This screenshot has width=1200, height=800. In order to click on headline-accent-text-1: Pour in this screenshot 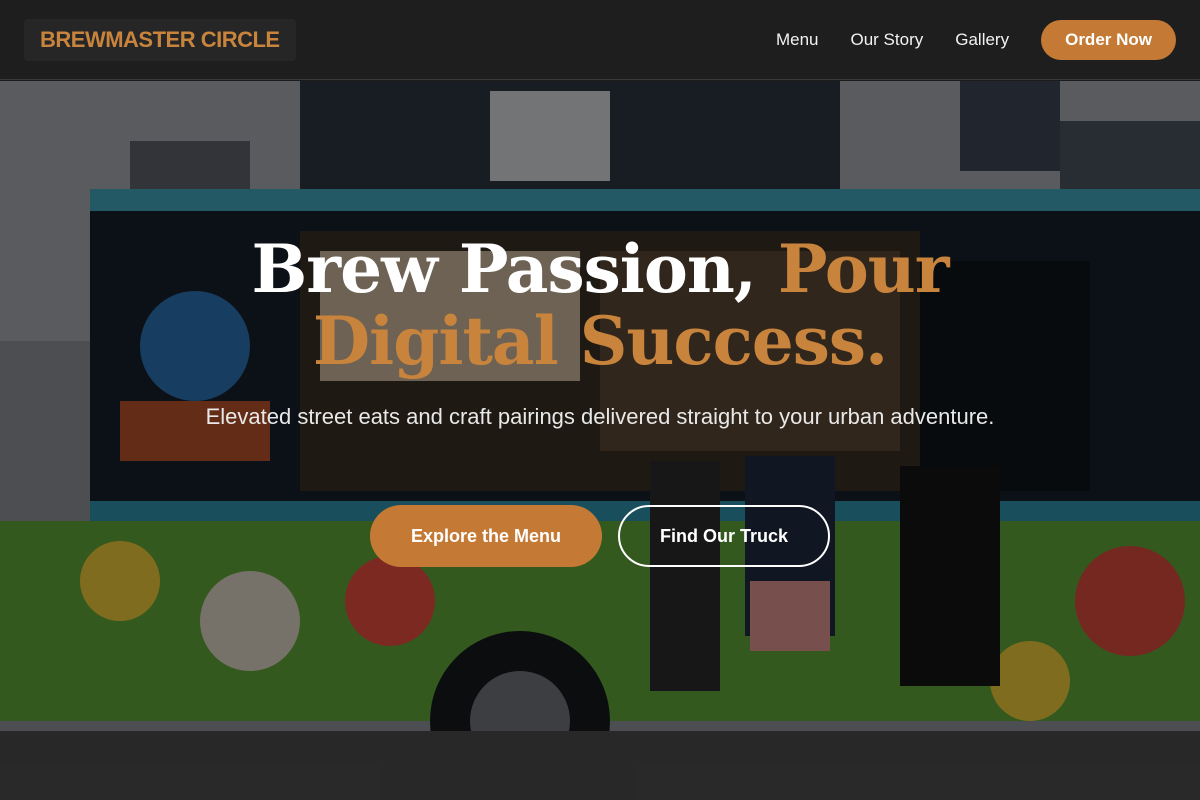, I will do `click(863, 269)`.